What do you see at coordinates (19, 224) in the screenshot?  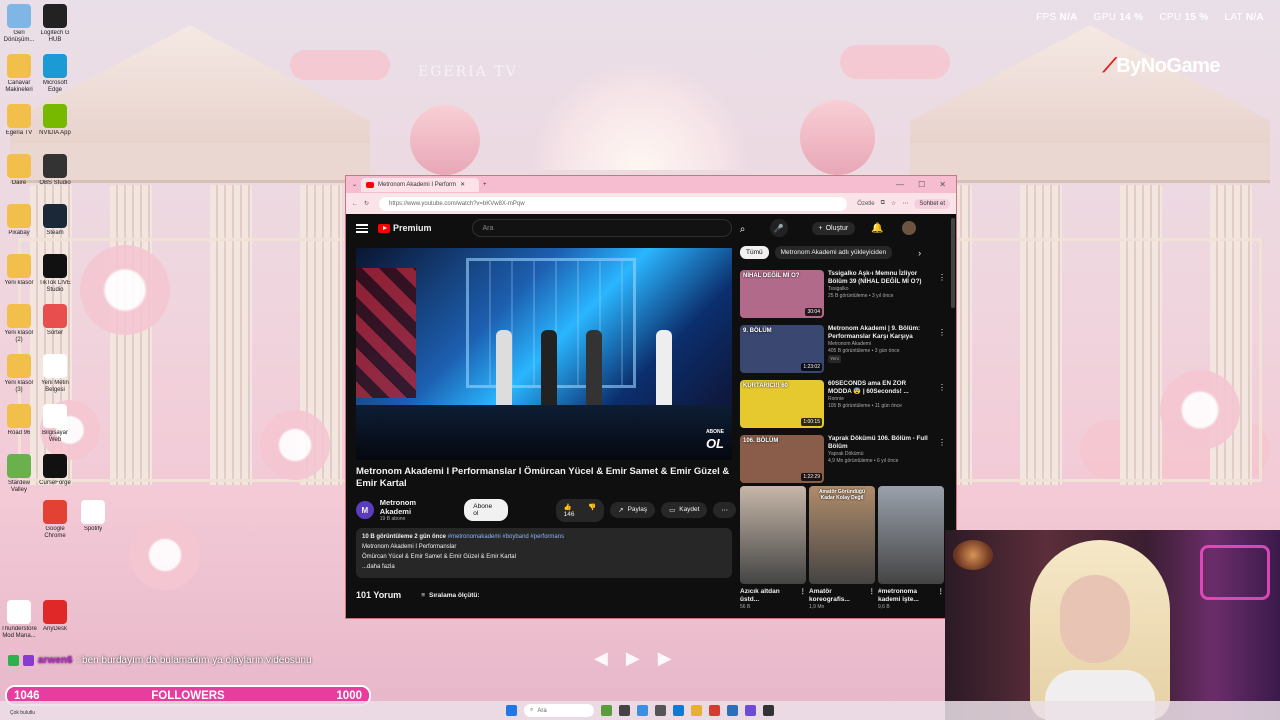 I see `desktop-icon: Pixabay` at bounding box center [19, 224].